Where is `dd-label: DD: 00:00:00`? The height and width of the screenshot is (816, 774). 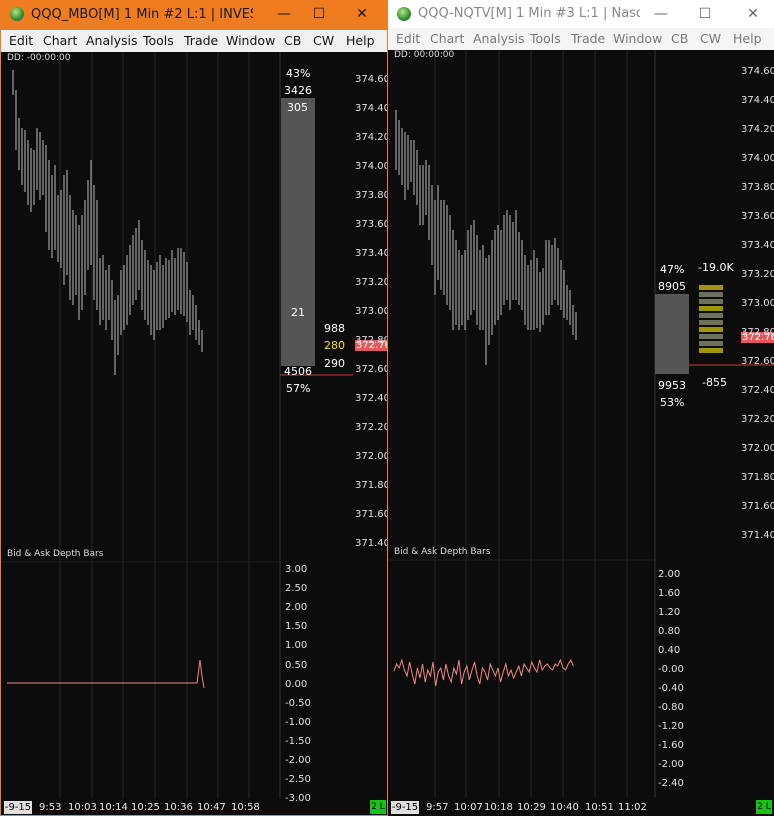 dd-label: DD: 00:00:00 is located at coordinates (424, 55).